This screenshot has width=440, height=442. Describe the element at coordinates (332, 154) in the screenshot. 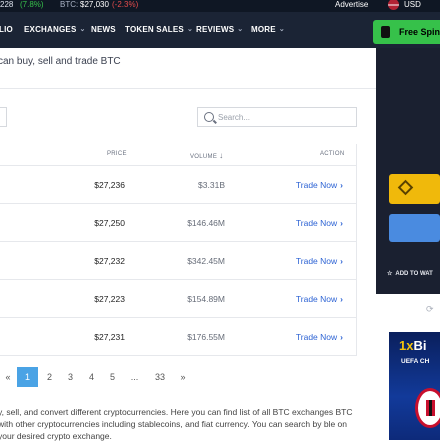

I see `header-action: ACTION` at that location.